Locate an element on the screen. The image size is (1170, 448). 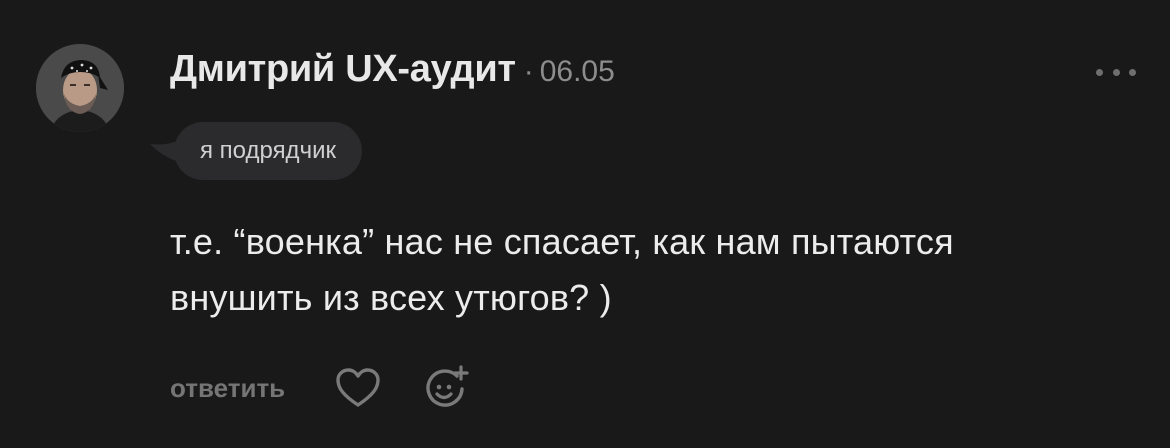
heart-icon is located at coordinates (358, 387).